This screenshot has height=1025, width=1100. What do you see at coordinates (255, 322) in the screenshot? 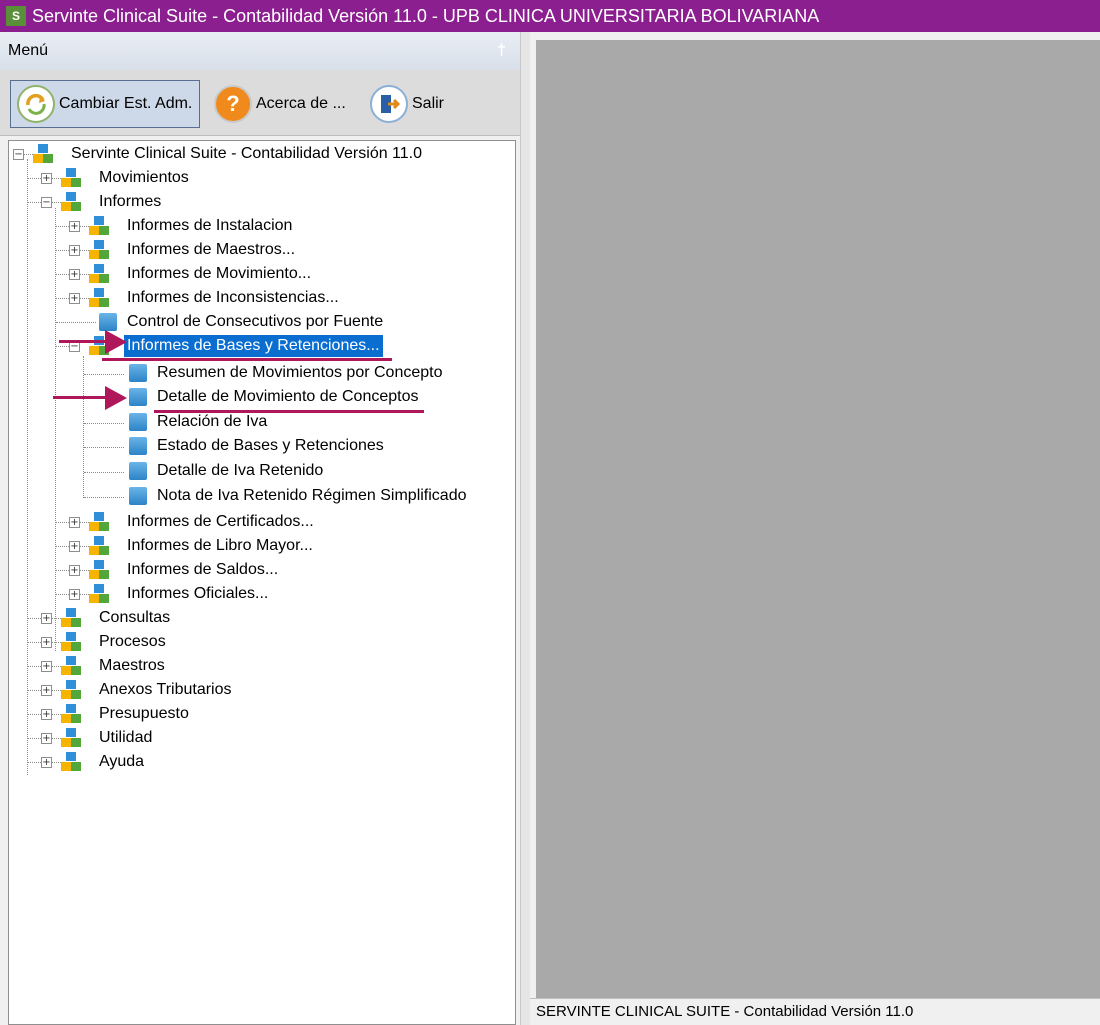
I see `tree-item-control-consecutivos: Control de Consecutivos por Fuente` at bounding box center [255, 322].